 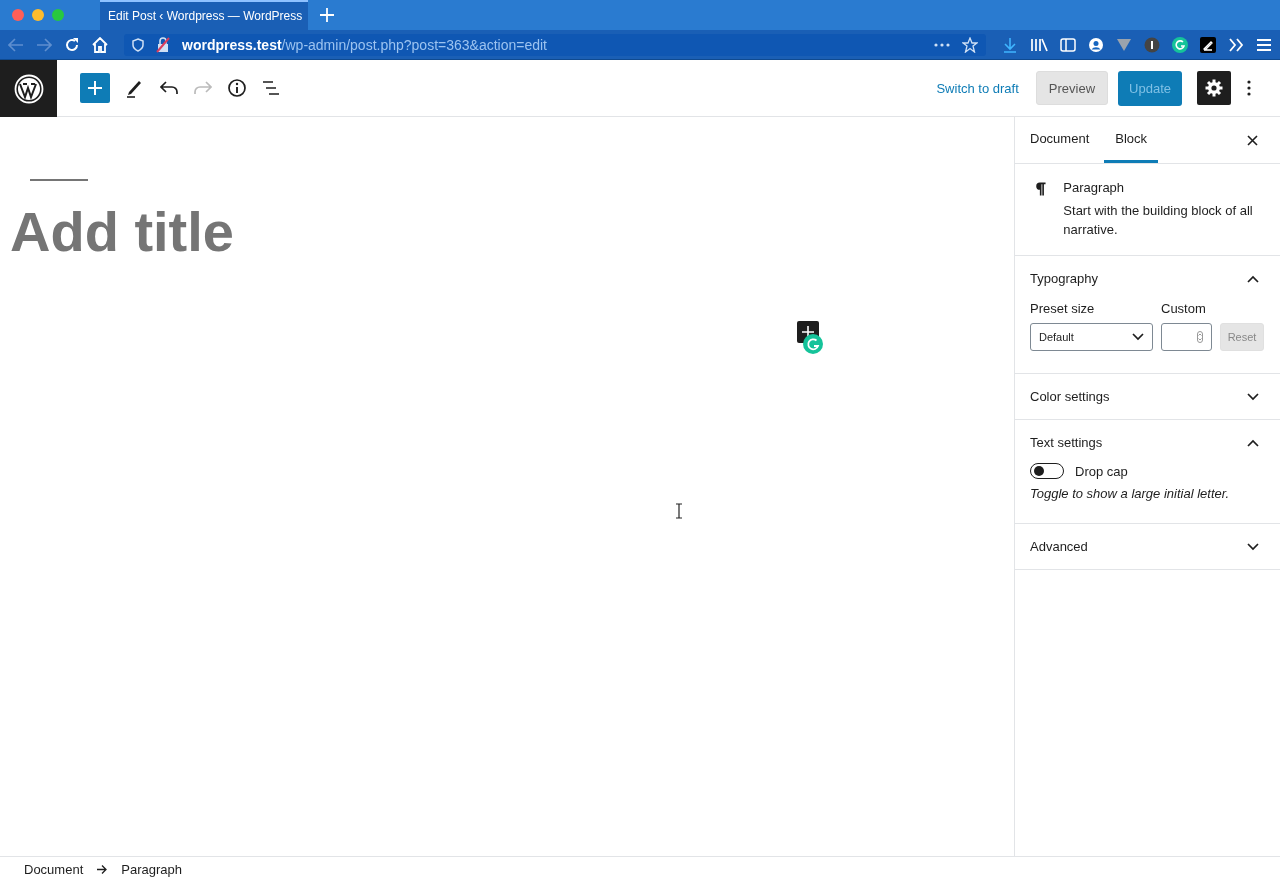 What do you see at coordinates (1158, 220) in the screenshot?
I see `block-description: Start with the building block of all narrative.` at bounding box center [1158, 220].